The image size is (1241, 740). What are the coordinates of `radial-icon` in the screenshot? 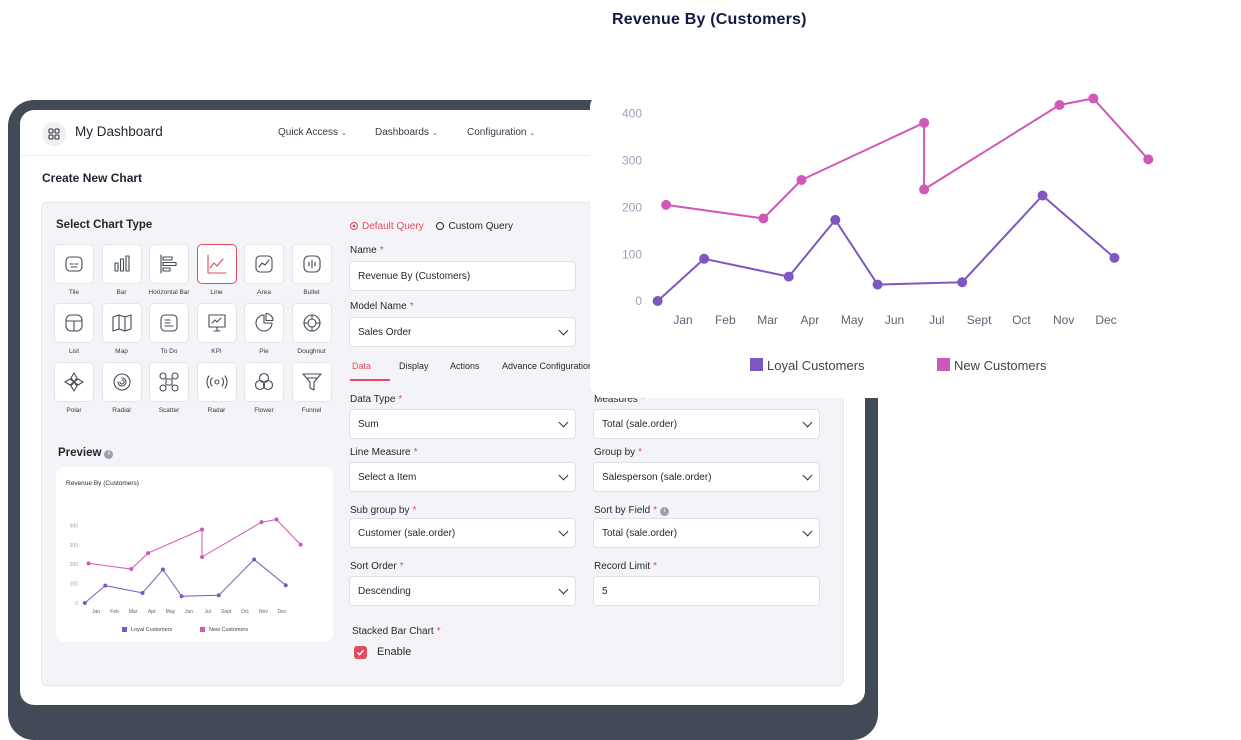 It's located at (121, 382).